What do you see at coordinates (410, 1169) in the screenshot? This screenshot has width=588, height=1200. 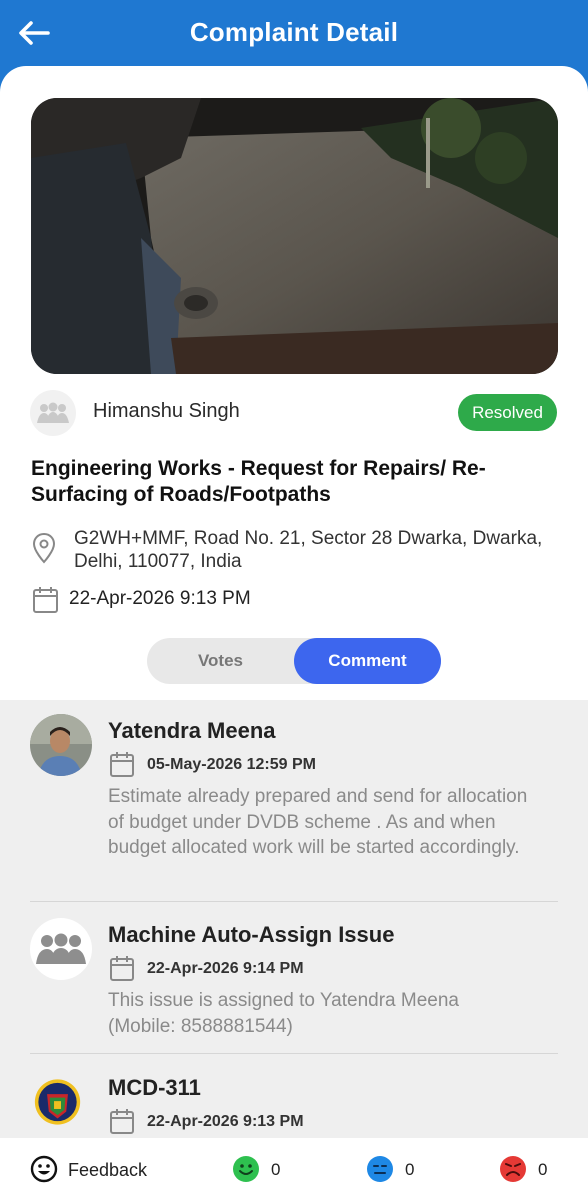 I see `neutral-count: 0` at bounding box center [410, 1169].